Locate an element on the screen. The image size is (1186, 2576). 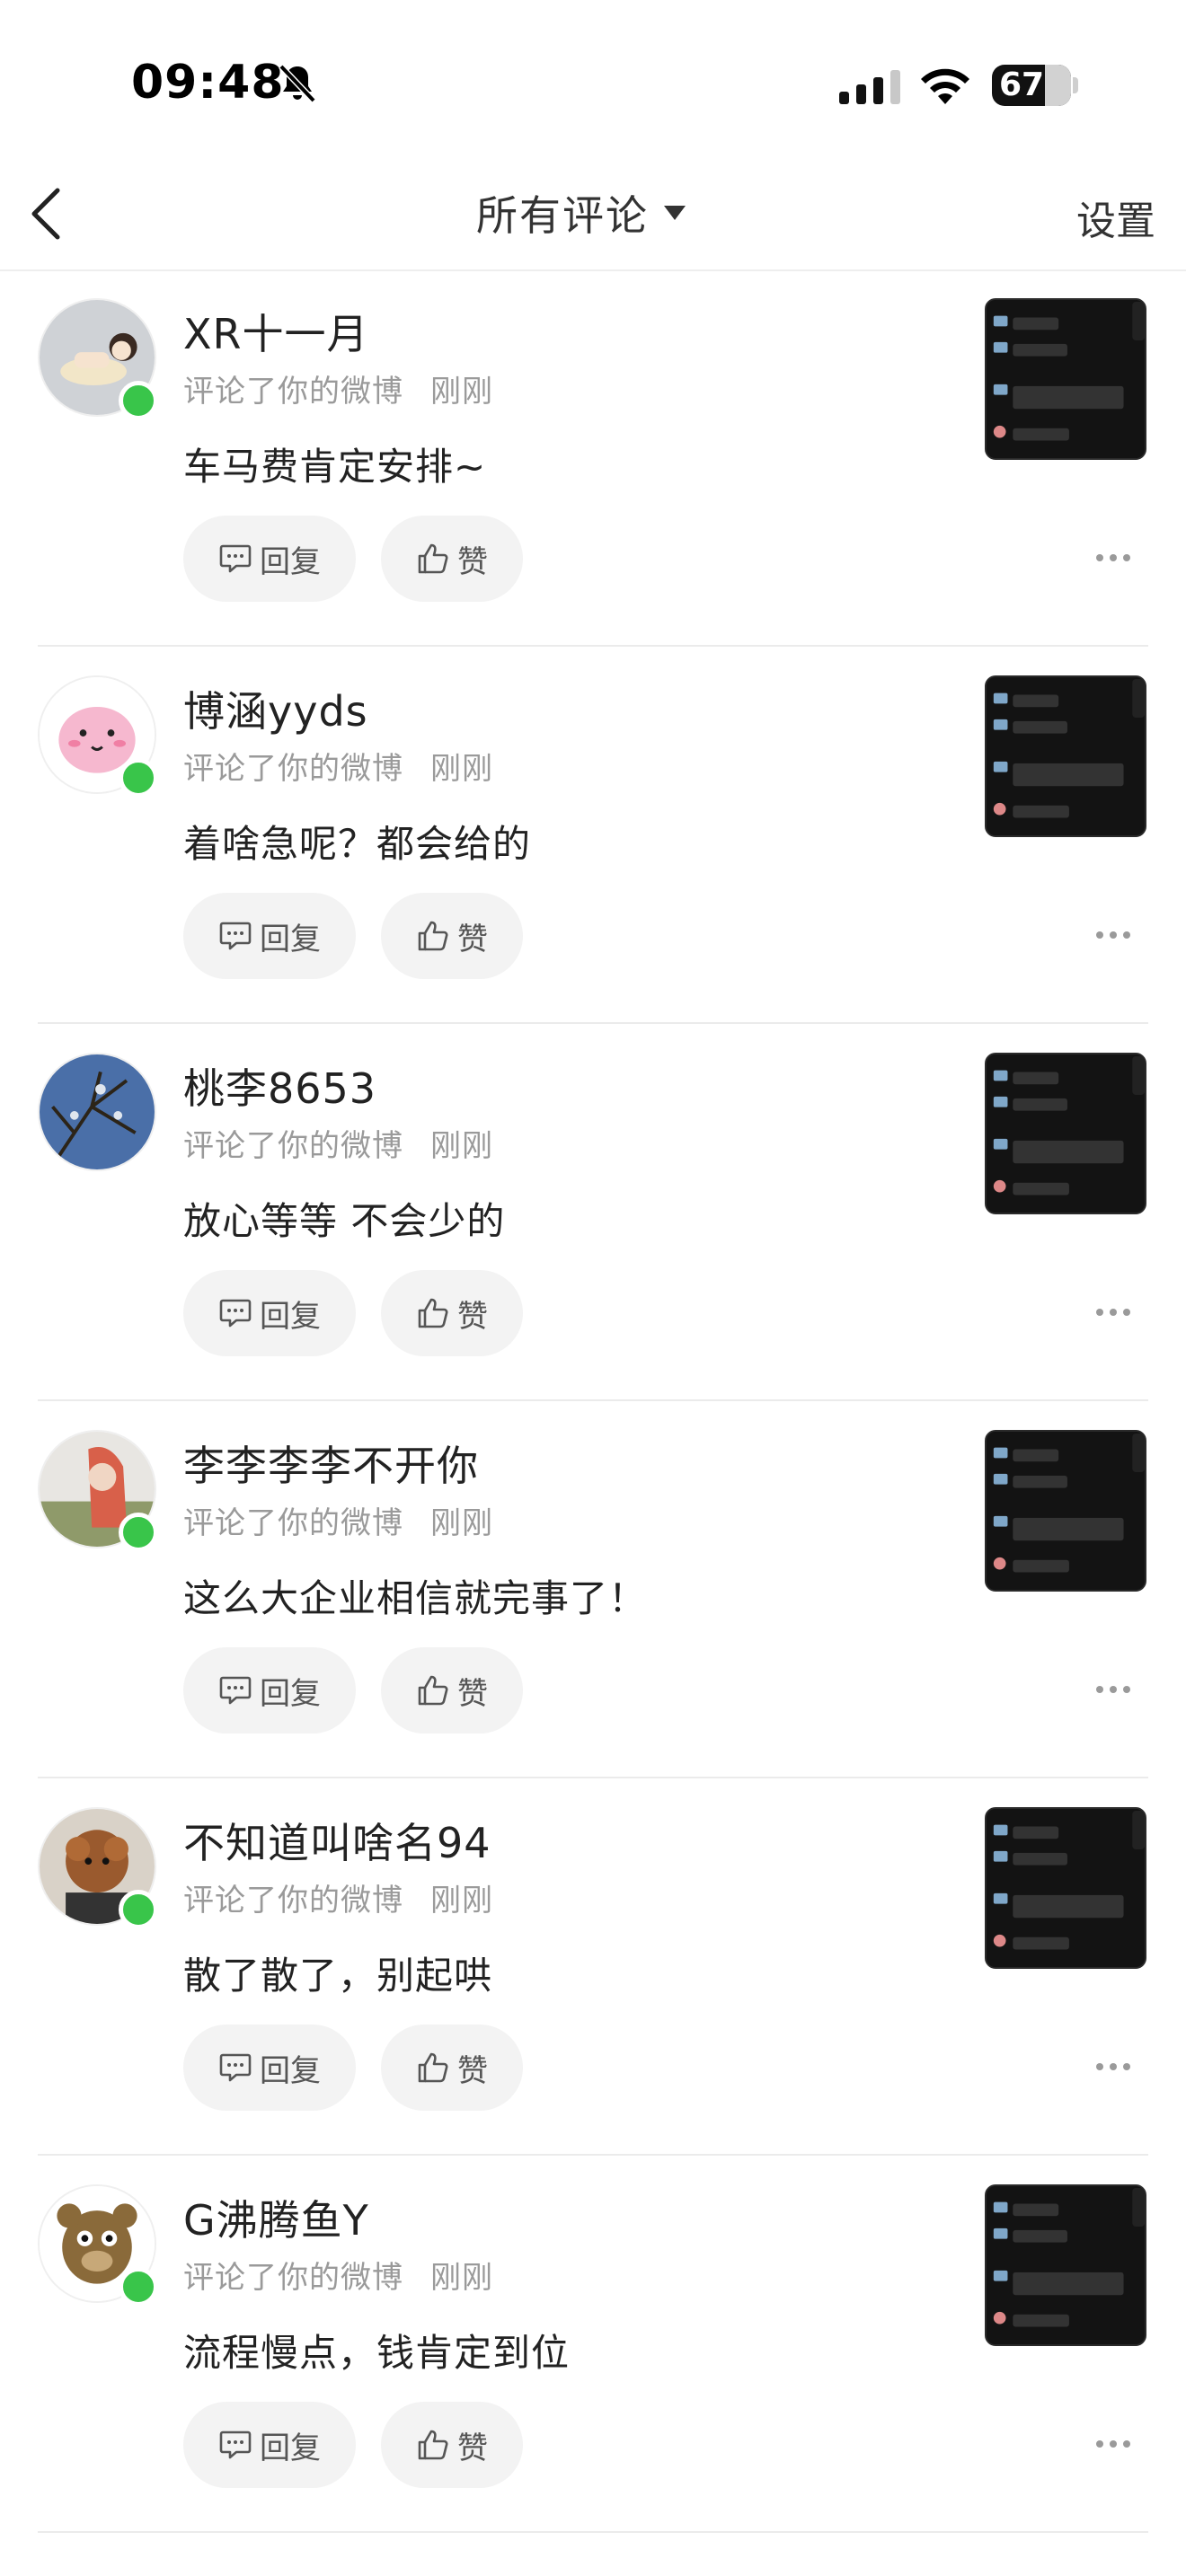
comment-item: XR十一月 评论了你的微博 刚刚 车马费肯定安排~ 回复 赞 is located at coordinates (593, 458).